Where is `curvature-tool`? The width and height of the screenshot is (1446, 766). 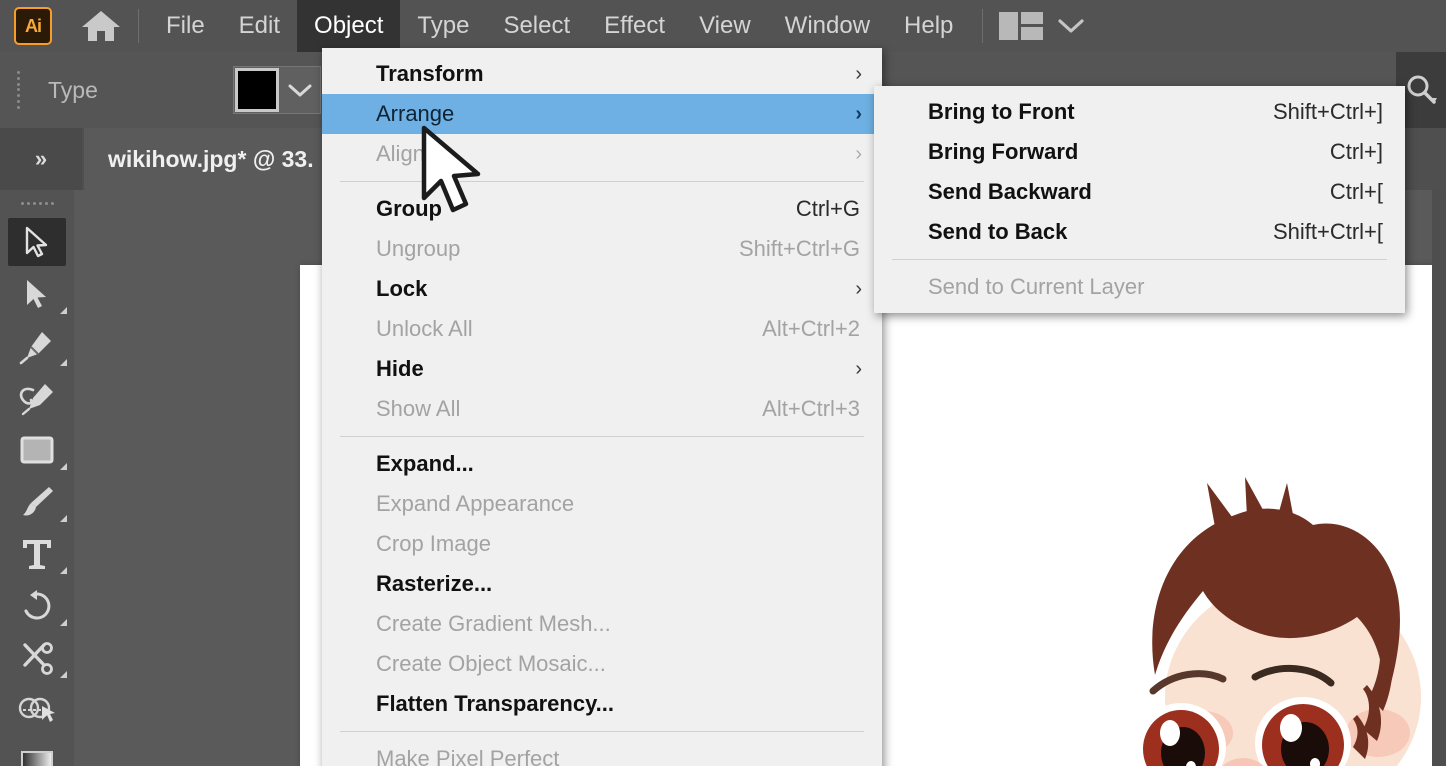 curvature-tool is located at coordinates (37, 398).